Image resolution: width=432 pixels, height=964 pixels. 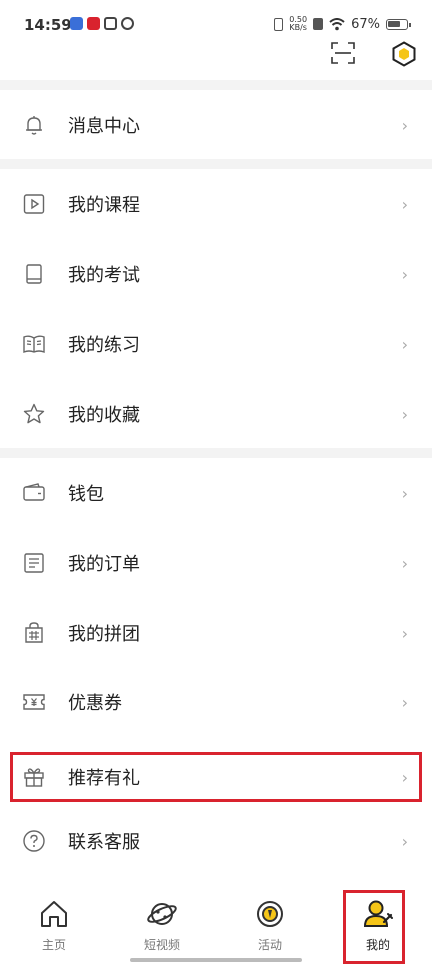 What do you see at coordinates (216, 563) in the screenshot?
I see `menu-item-orders: 我的订单 ›` at bounding box center [216, 563].